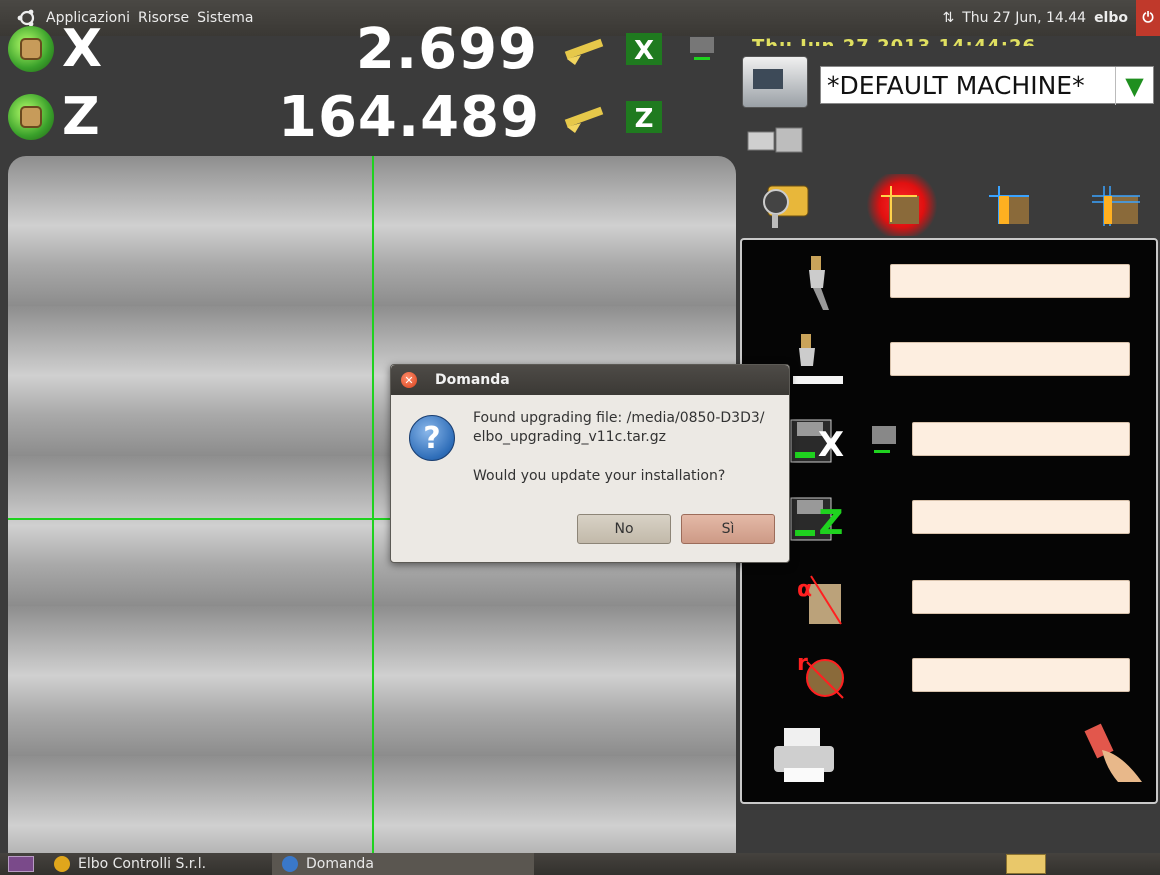 The width and height of the screenshot is (1160, 875). Describe the element at coordinates (340, 864) in the screenshot. I see `taskbar-label-domanda: Domanda` at that location.